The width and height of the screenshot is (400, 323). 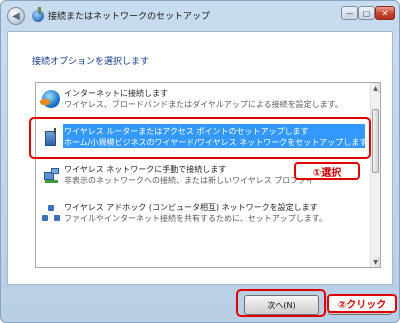 I want to click on scroll-up-arrow-icon: ▲, so click(x=375, y=88).